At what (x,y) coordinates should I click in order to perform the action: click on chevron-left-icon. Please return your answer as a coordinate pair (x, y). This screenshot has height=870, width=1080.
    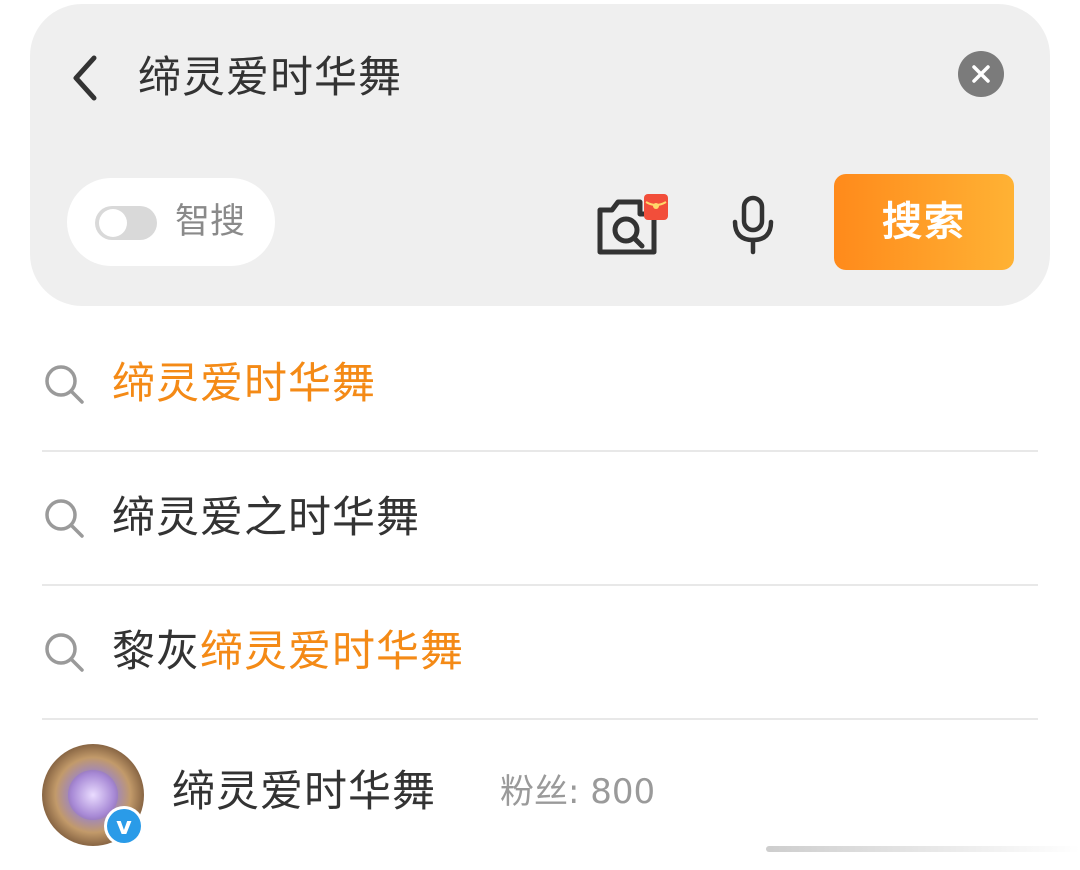
    Looking at the image, I should click on (85, 78).